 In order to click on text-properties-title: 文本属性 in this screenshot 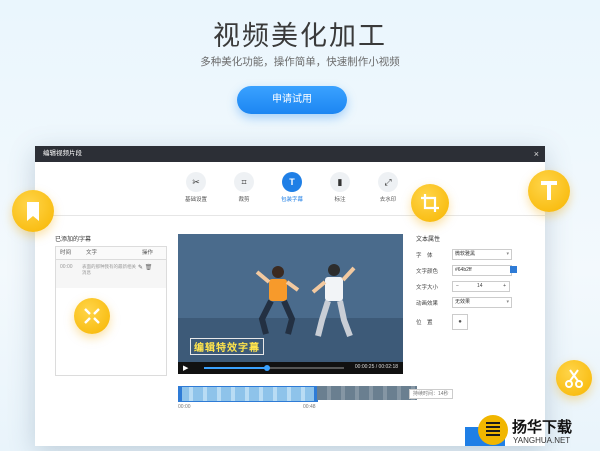, I will do `click(428, 240)`.